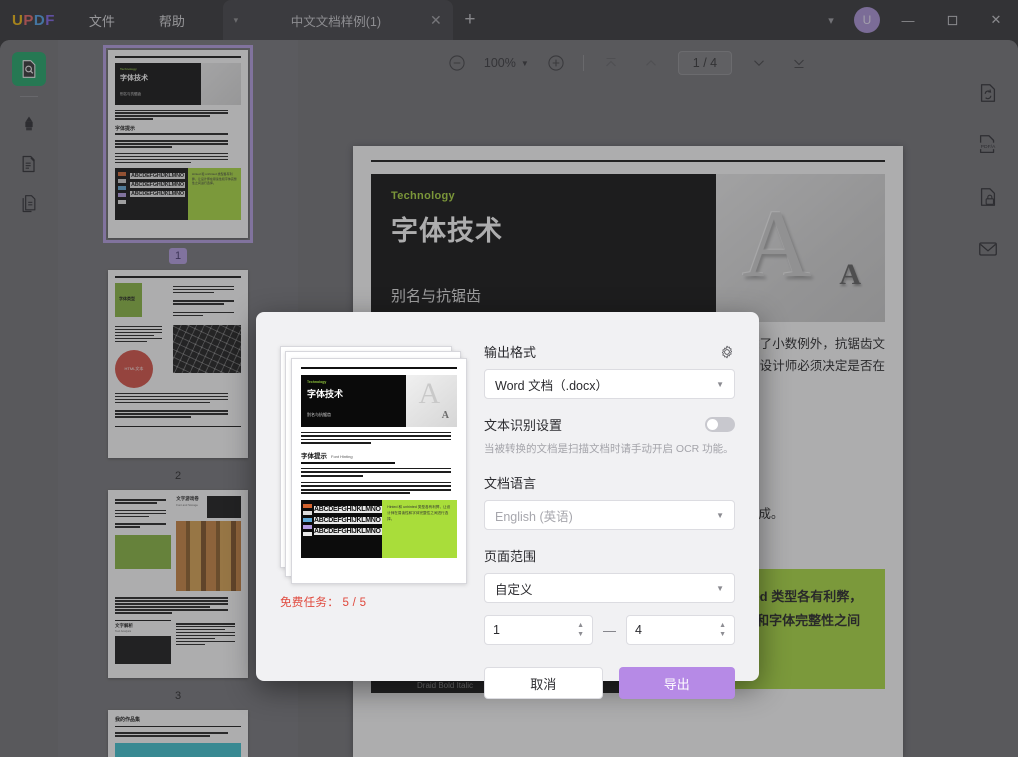  Describe the element at coordinates (314, 457) in the screenshot. I see `preview-section-heading-text: 字体提示` at that location.